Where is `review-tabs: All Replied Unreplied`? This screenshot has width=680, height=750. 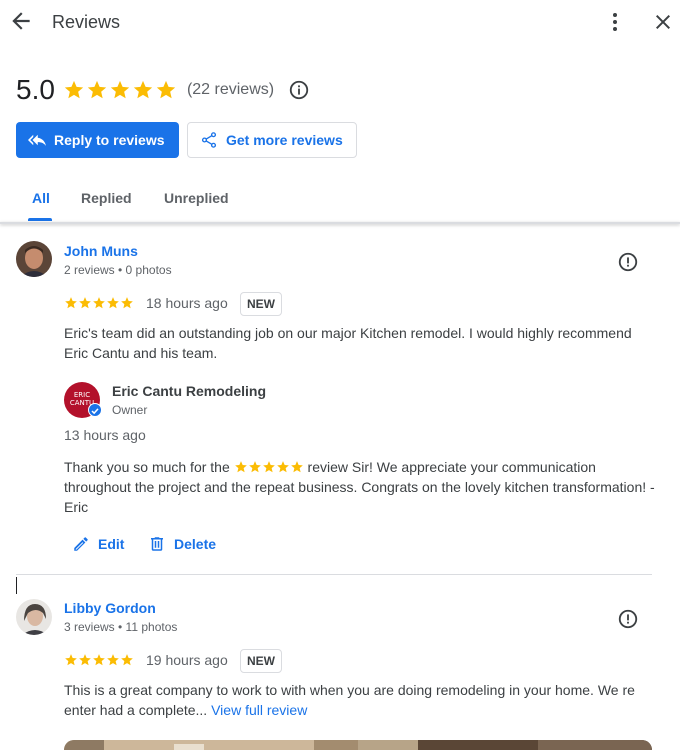 review-tabs: All Replied Unreplied is located at coordinates (340, 200).